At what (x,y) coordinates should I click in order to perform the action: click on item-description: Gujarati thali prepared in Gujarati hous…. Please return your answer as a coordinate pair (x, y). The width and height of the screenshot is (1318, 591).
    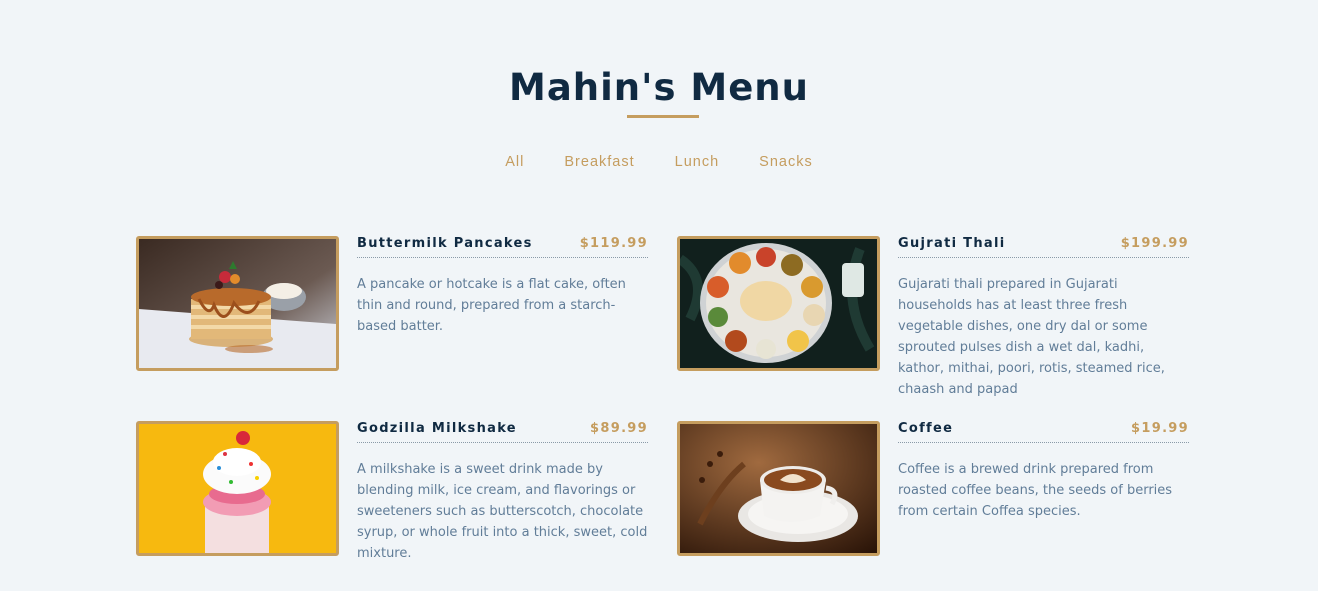
    Looking at the image, I should click on (1031, 337).